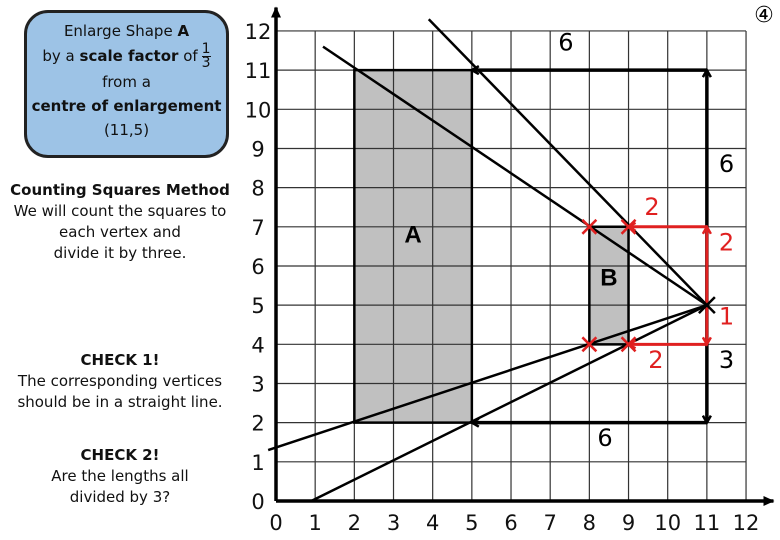 The image size is (780, 540). I want to click on x-tick-label: 11, so click(707, 523).